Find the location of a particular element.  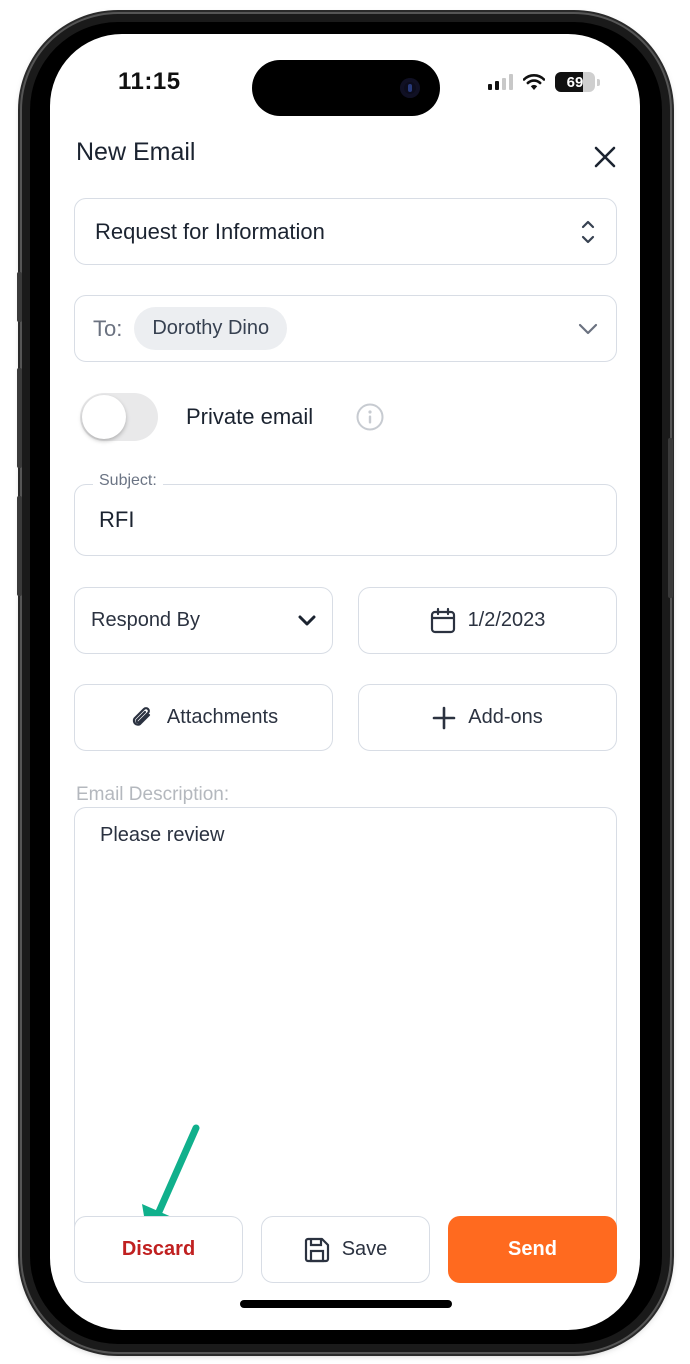

battery-nub is located at coordinates (598, 82).